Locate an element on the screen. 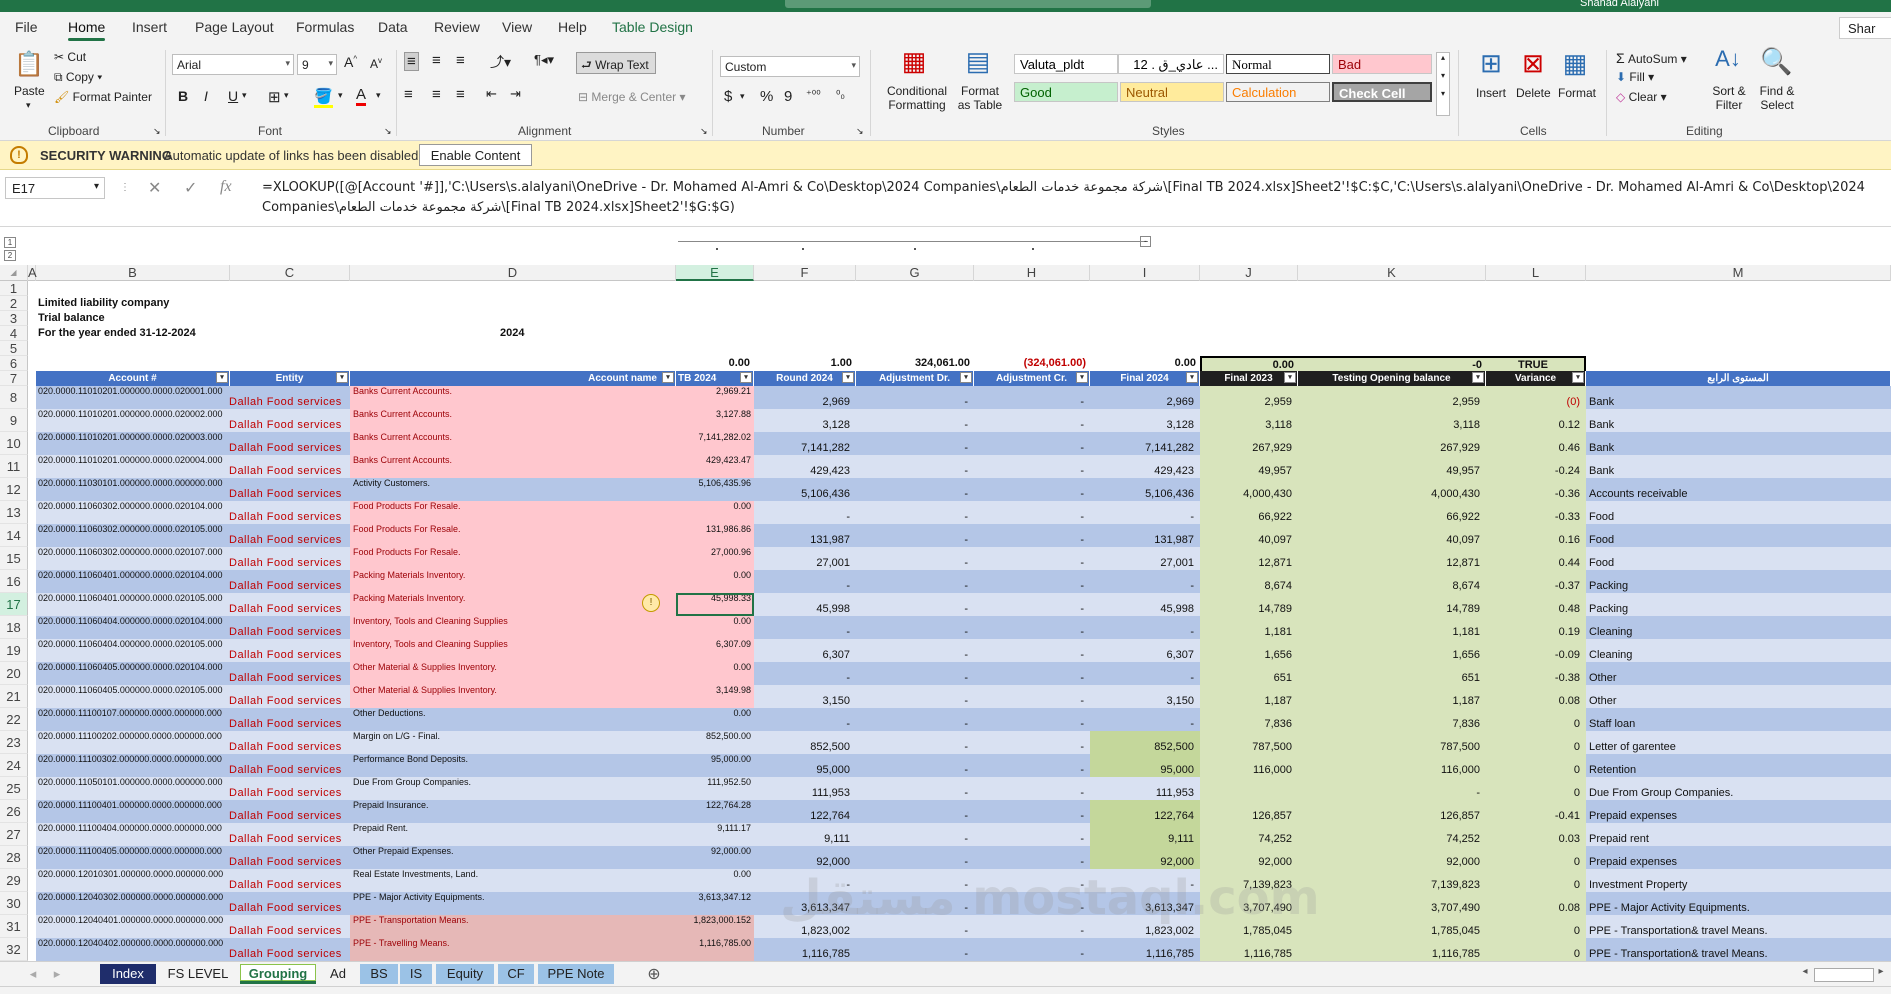 Image resolution: width=1891 pixels, height=994 pixels. row-header: 20 is located at coordinates (14, 673).